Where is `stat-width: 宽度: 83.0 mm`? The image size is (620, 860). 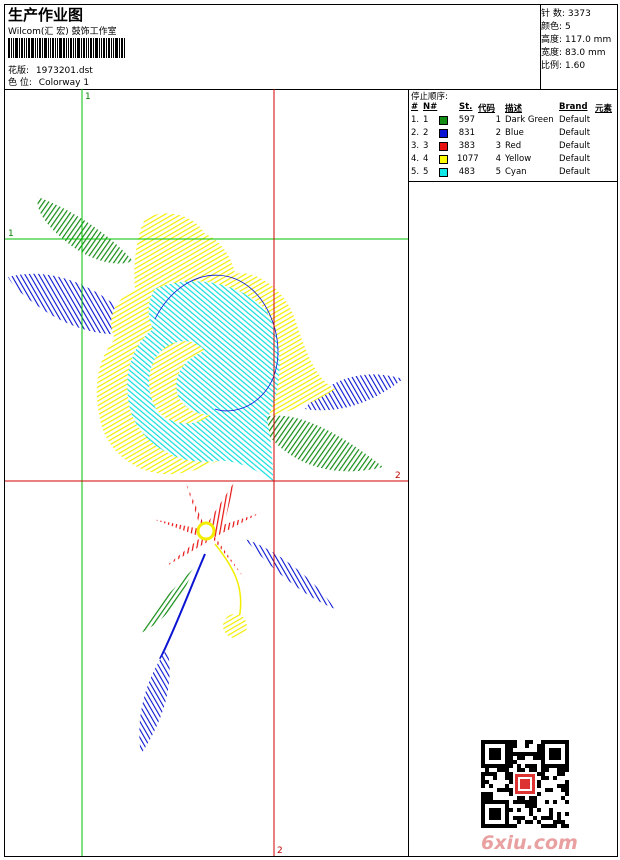 stat-width: 宽度: 83.0 mm is located at coordinates (573, 53).